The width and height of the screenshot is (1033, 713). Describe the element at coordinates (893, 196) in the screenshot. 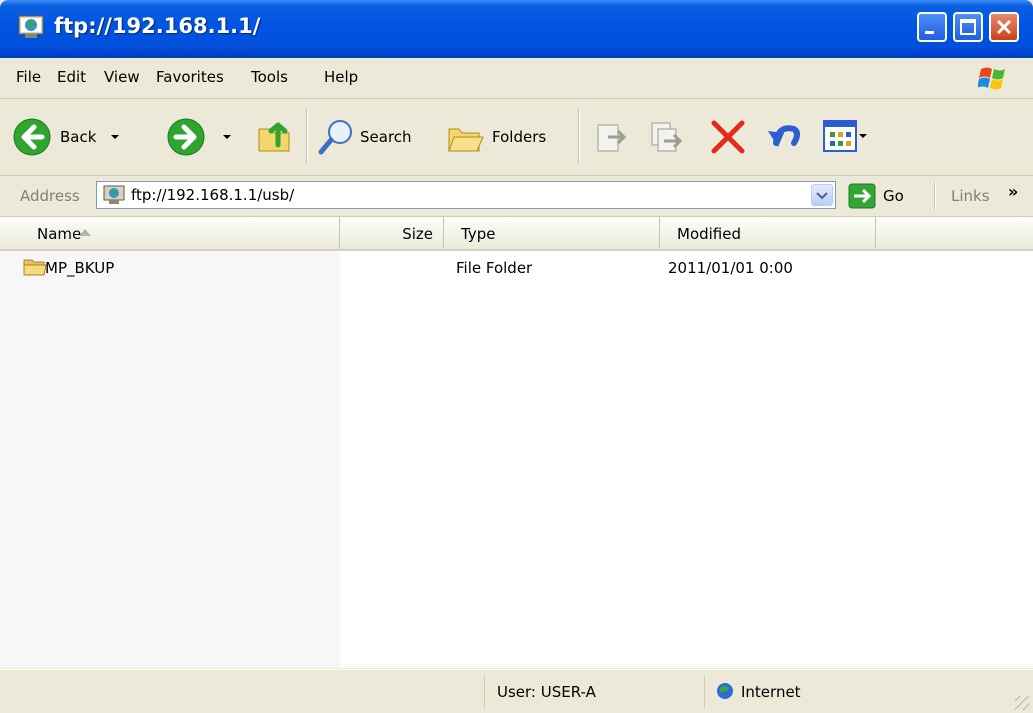

I see `go-label: Go` at that location.